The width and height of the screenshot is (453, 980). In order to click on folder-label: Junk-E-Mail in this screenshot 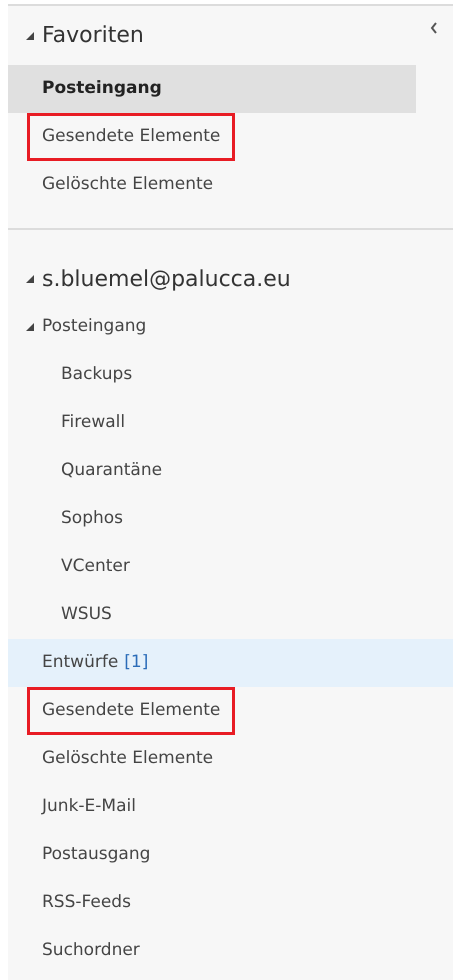, I will do `click(89, 806)`.